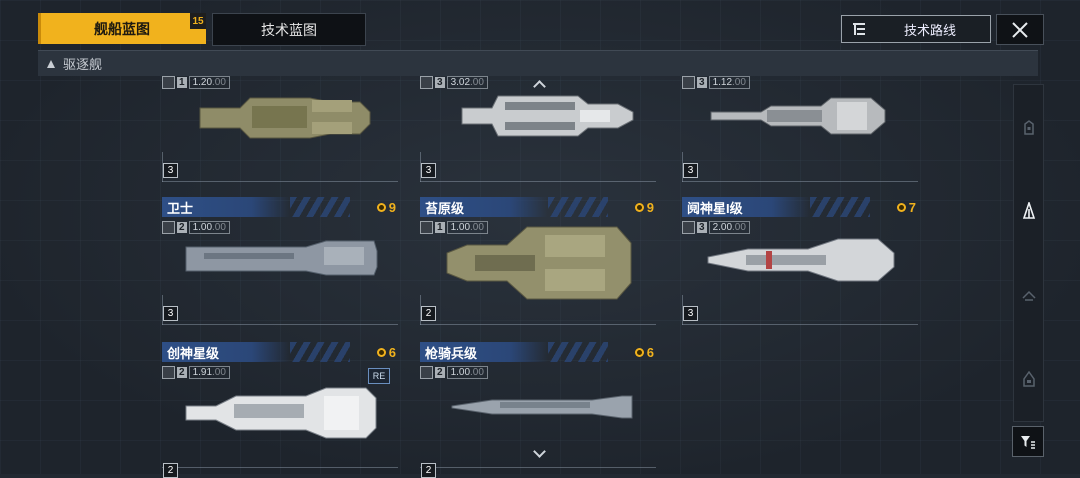 The image size is (1080, 478). I want to click on rail-class-frigate, so click(1028, 295).